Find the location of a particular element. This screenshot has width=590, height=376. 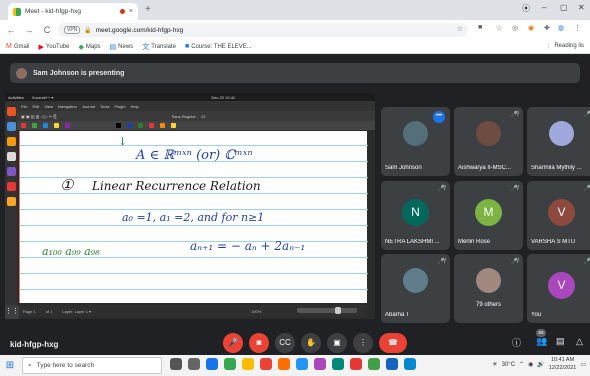

participant-name: You is located at coordinates (536, 315).